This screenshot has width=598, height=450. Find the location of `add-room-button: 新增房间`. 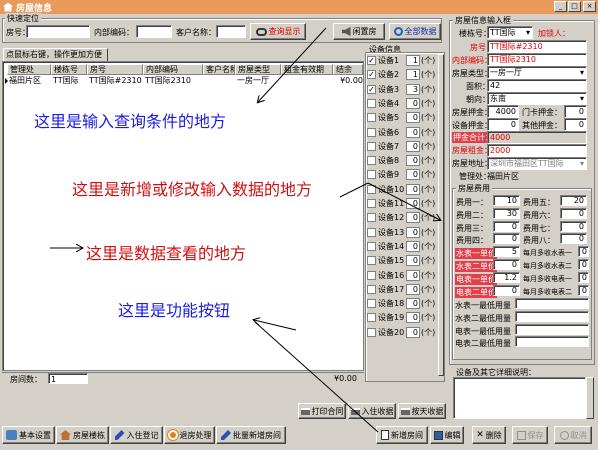

add-room-button: 新增房间 is located at coordinates (402, 435).